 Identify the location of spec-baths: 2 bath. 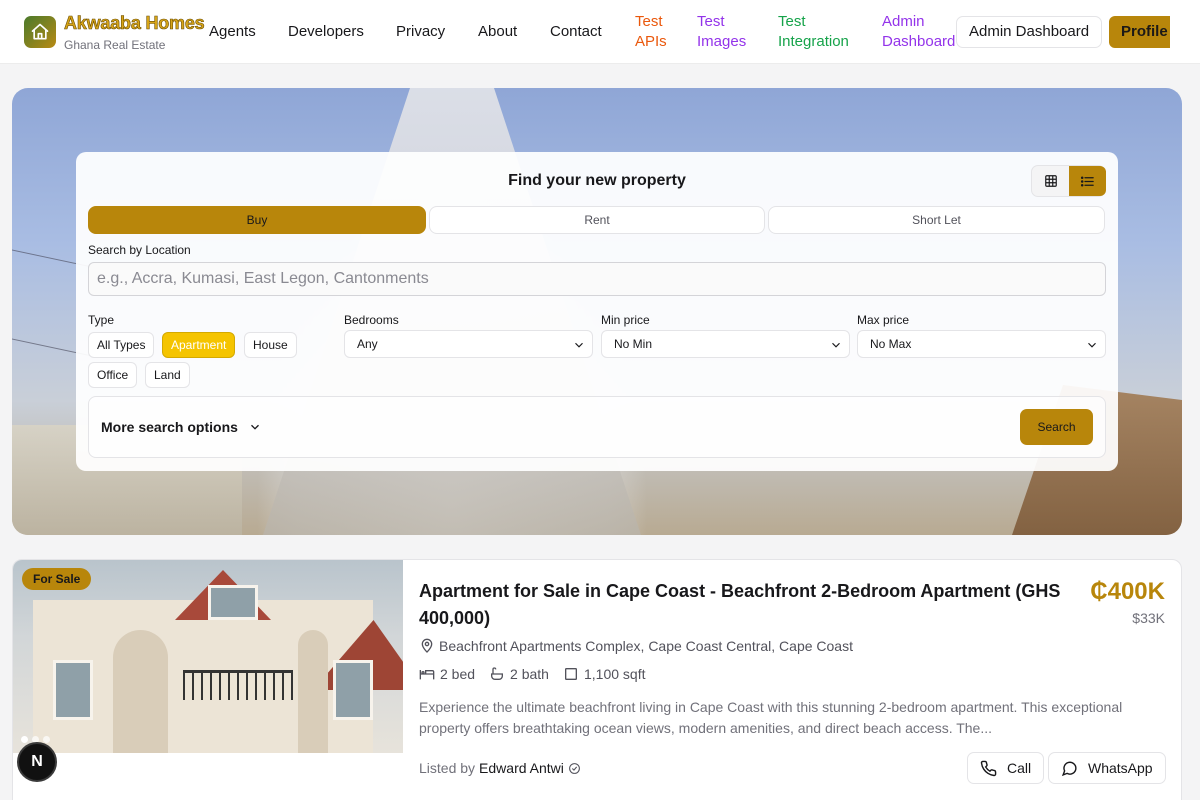
(519, 674).